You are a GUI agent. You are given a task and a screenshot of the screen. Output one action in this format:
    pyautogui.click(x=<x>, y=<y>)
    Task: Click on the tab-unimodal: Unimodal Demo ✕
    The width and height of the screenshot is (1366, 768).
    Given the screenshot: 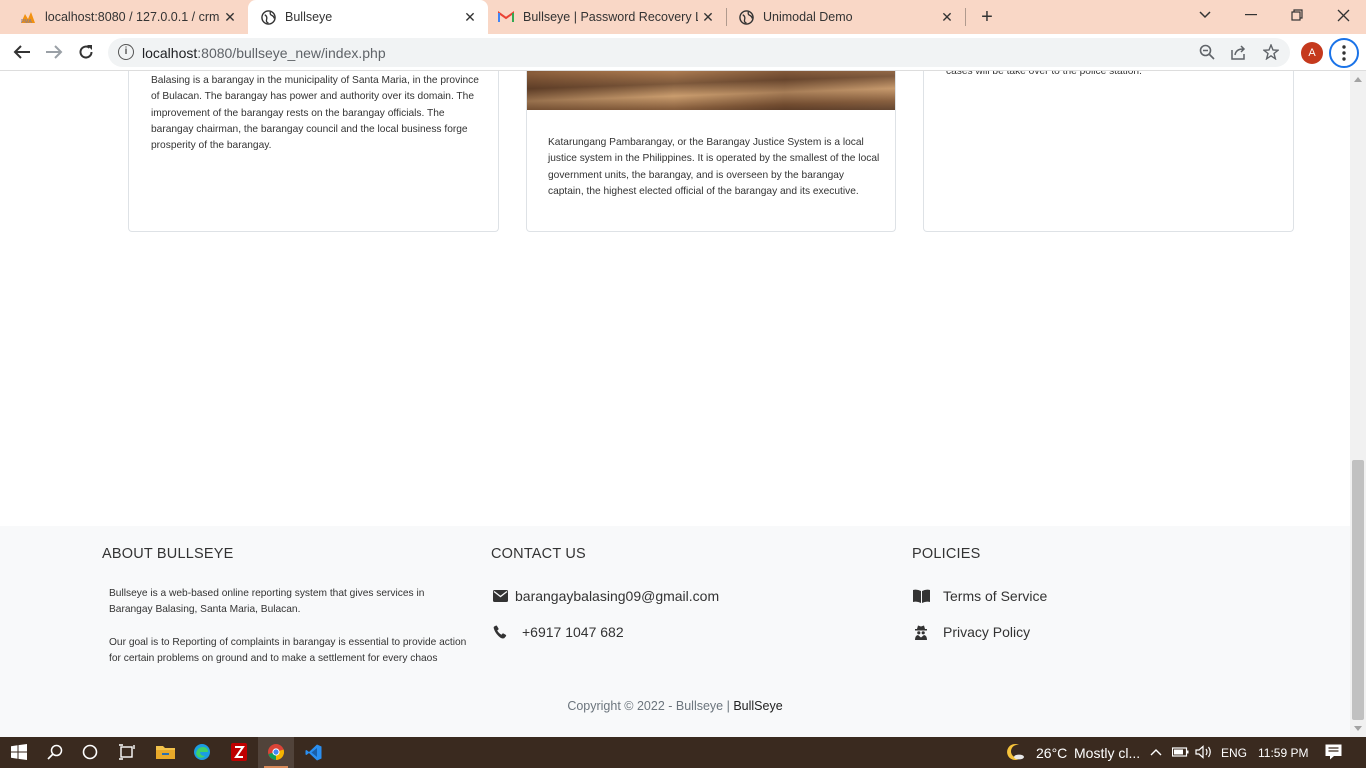 What is the action you would take?
    pyautogui.click(x=846, y=17)
    